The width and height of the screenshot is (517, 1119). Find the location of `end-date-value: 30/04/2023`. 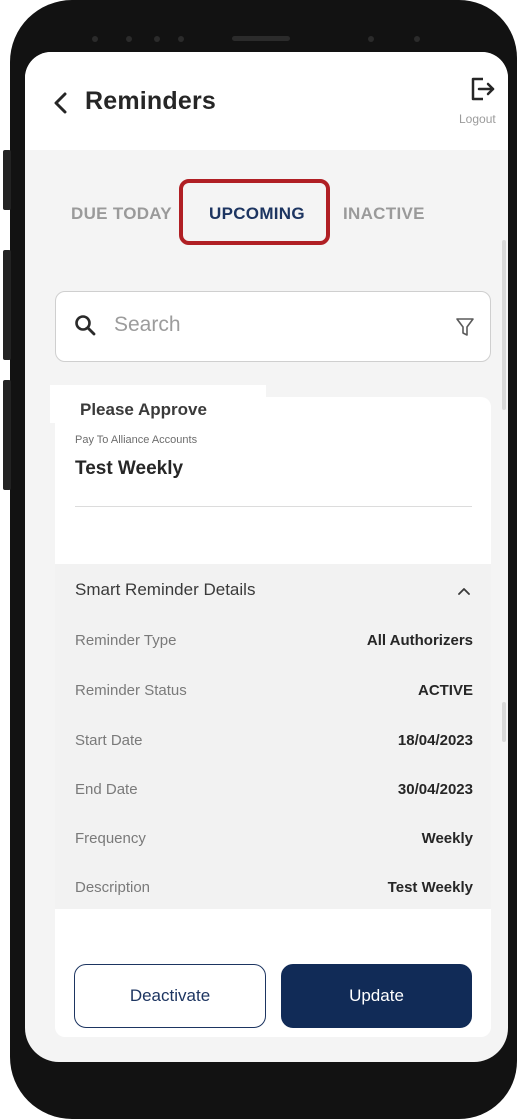

end-date-value: 30/04/2023 is located at coordinates (435, 789).